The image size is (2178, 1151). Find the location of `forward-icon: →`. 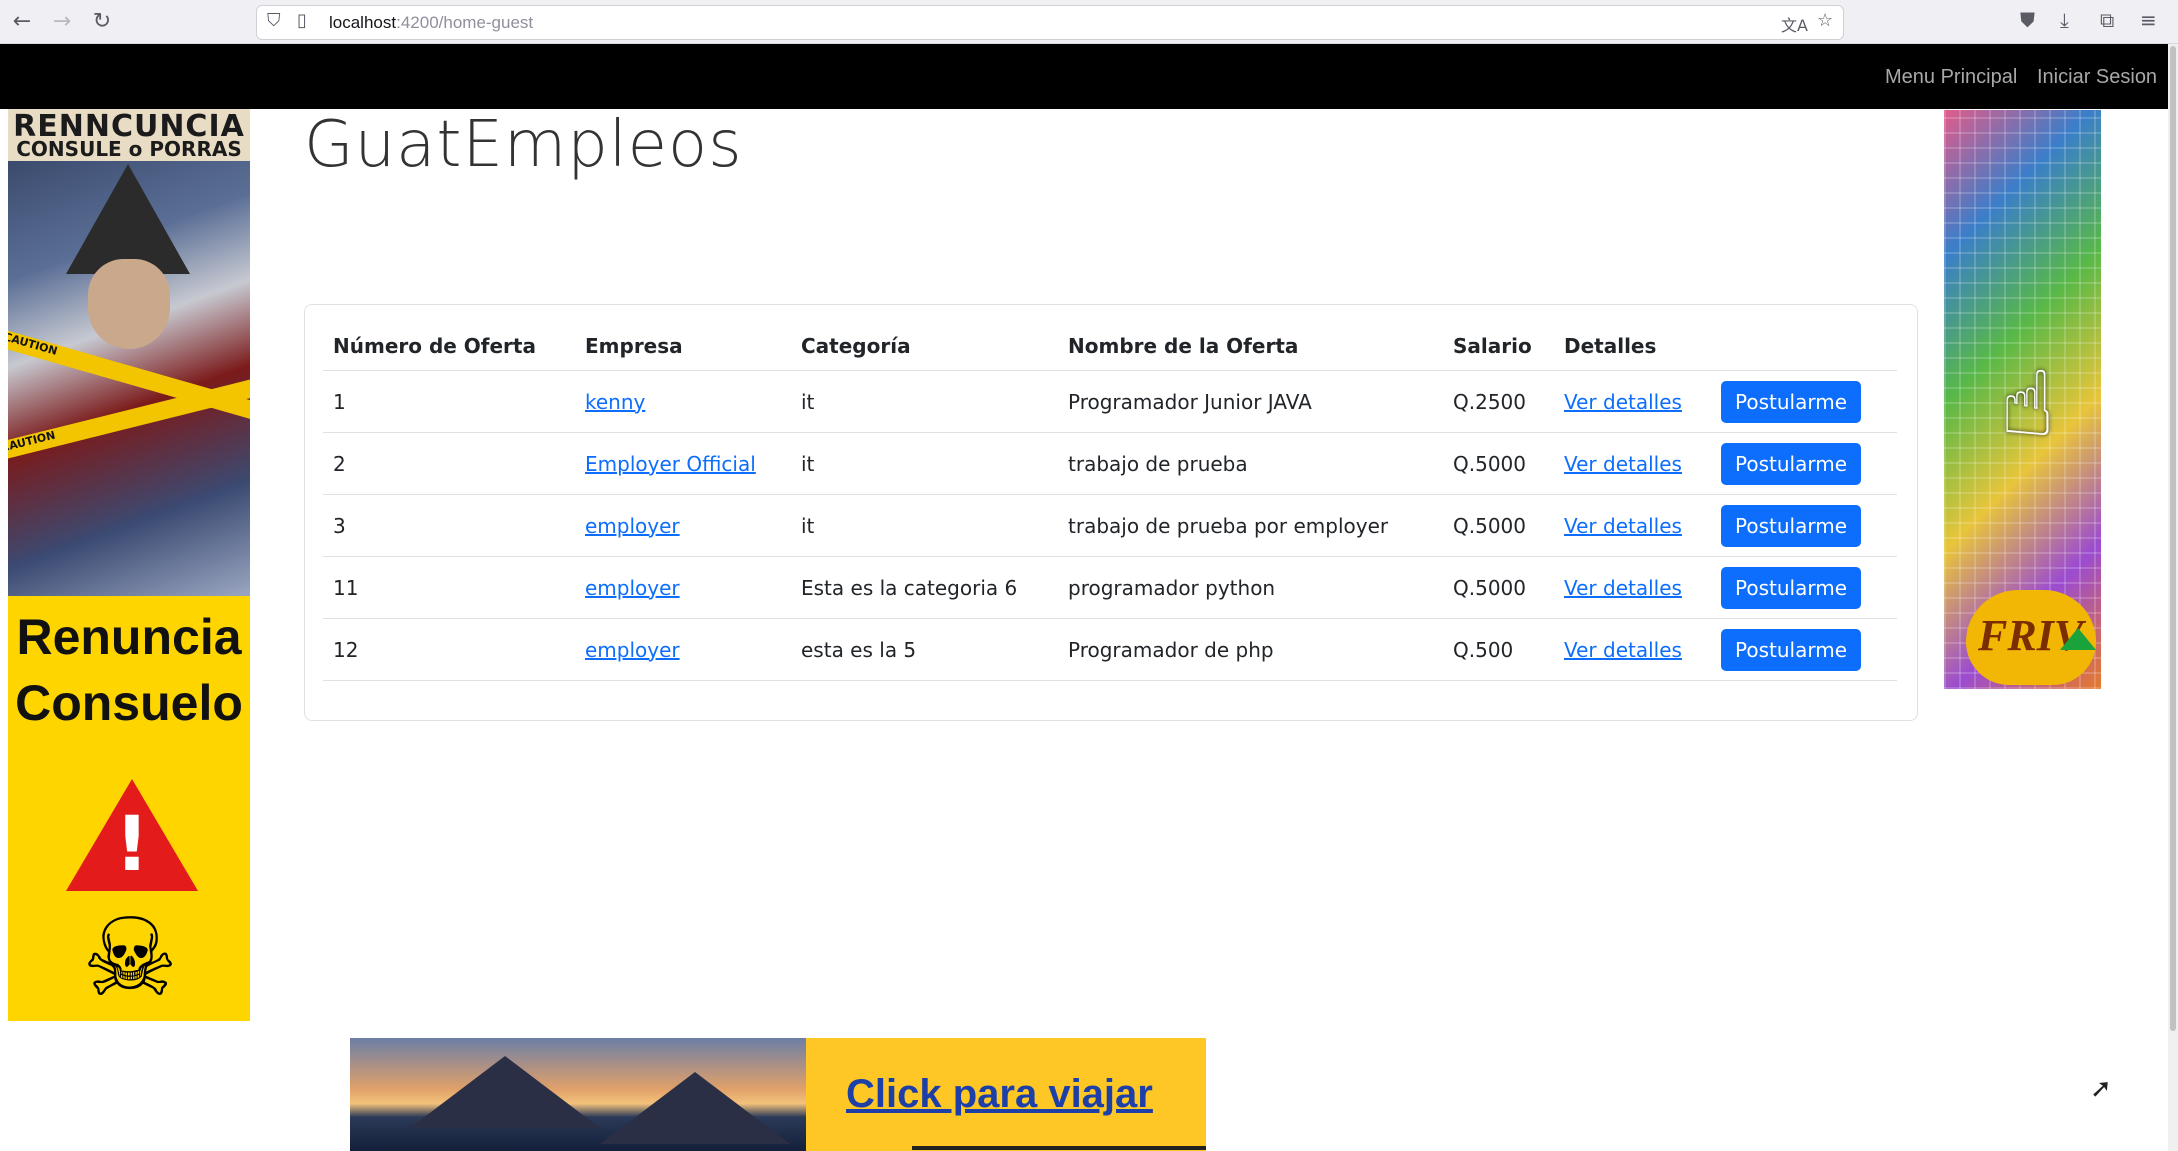

forward-icon: → is located at coordinates (62, 22).